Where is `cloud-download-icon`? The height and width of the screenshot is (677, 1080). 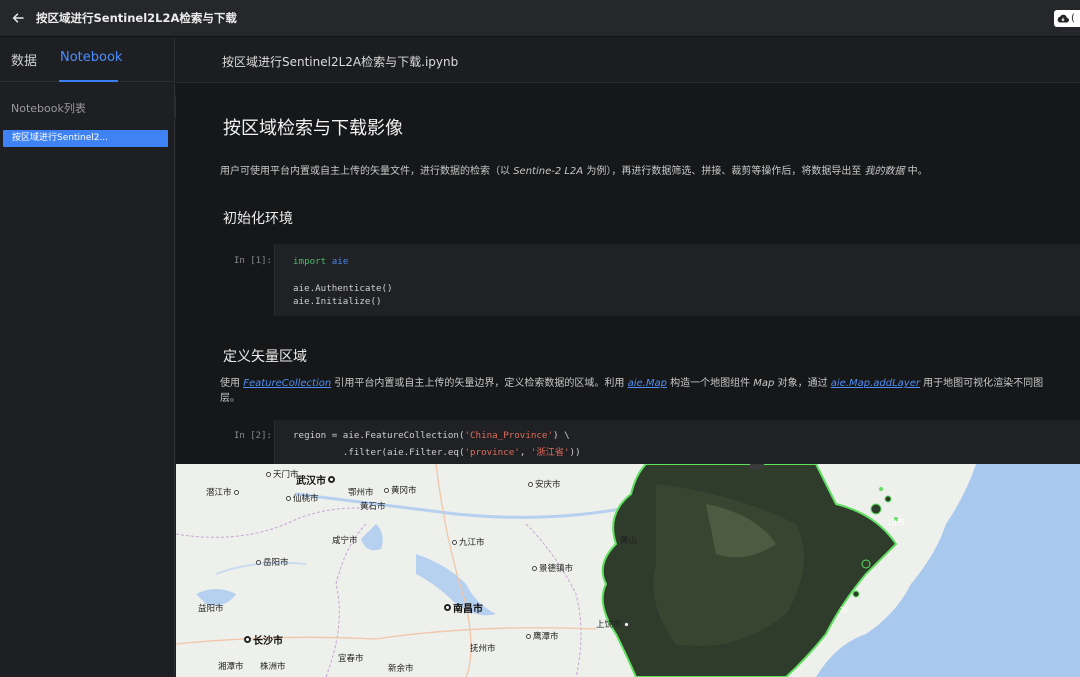 cloud-download-icon is located at coordinates (1063, 18).